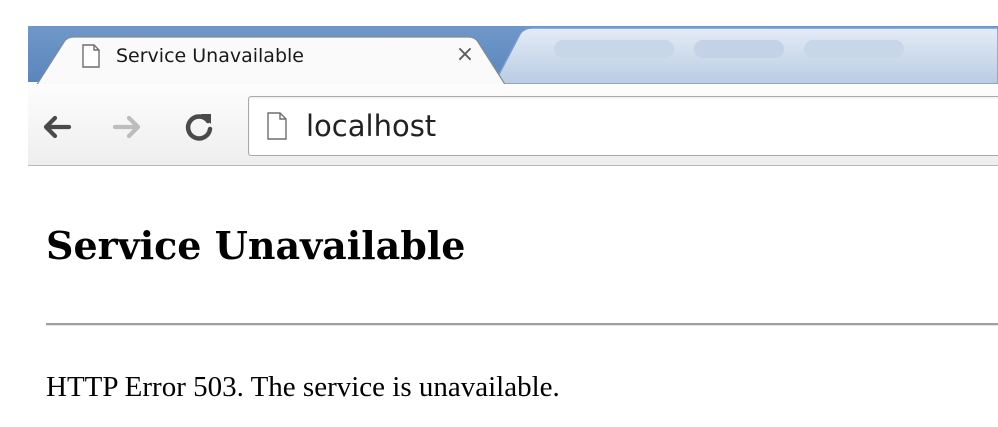 This screenshot has height=427, width=998. Describe the element at coordinates (522, 324) in the screenshot. I see `divider` at that location.